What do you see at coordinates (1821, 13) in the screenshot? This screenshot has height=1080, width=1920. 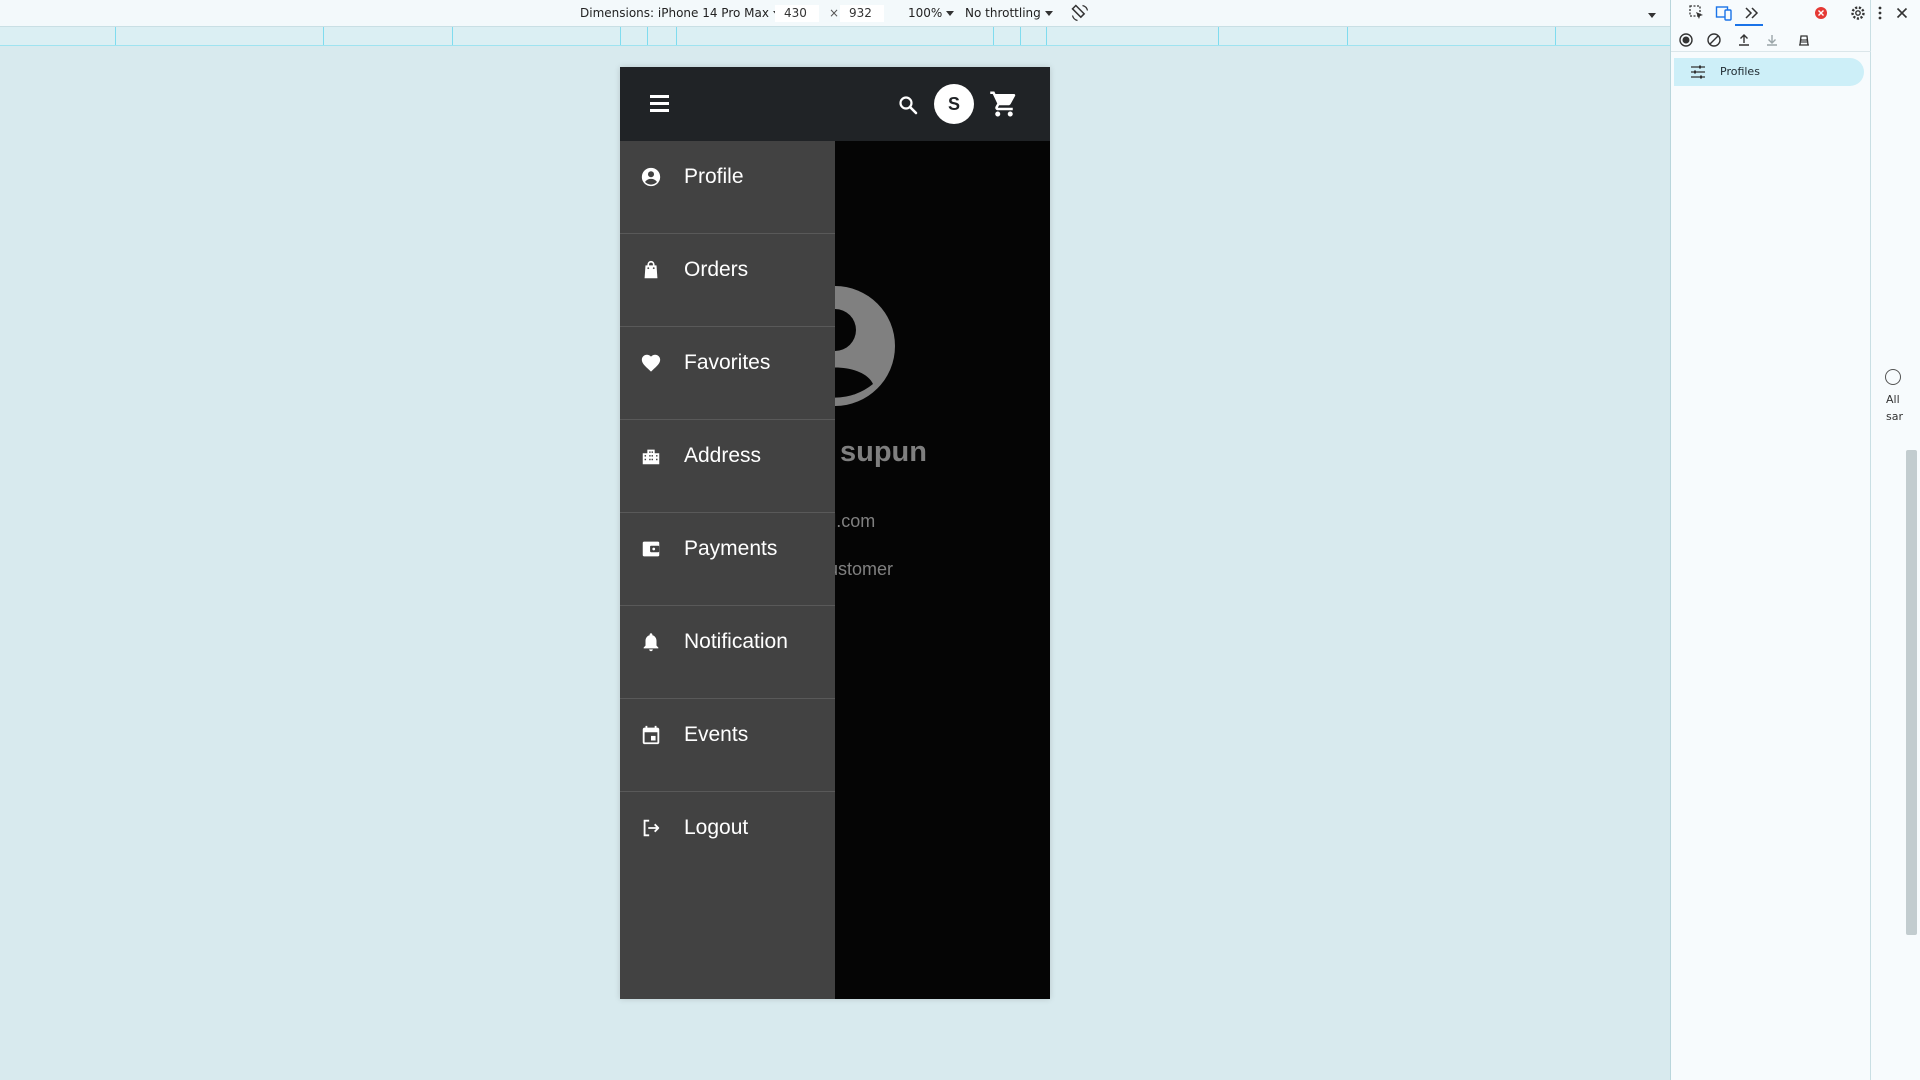 I see `error-count-icon` at bounding box center [1821, 13].